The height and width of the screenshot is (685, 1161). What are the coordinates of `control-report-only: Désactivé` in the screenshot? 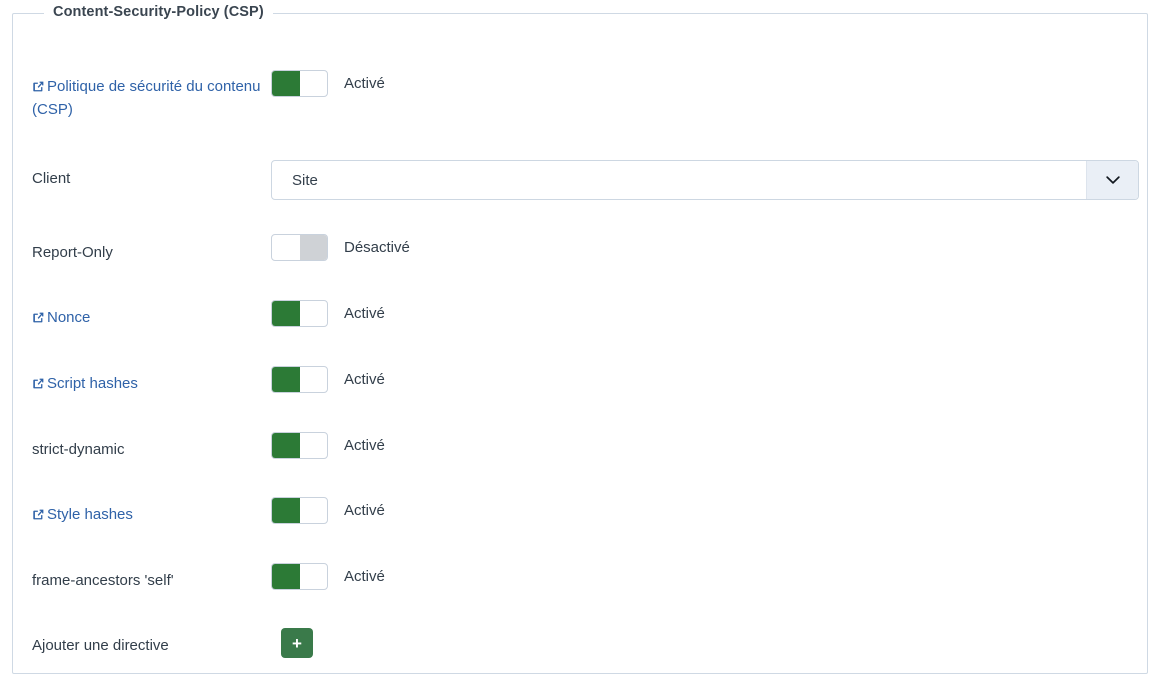 It's located at (340, 247).